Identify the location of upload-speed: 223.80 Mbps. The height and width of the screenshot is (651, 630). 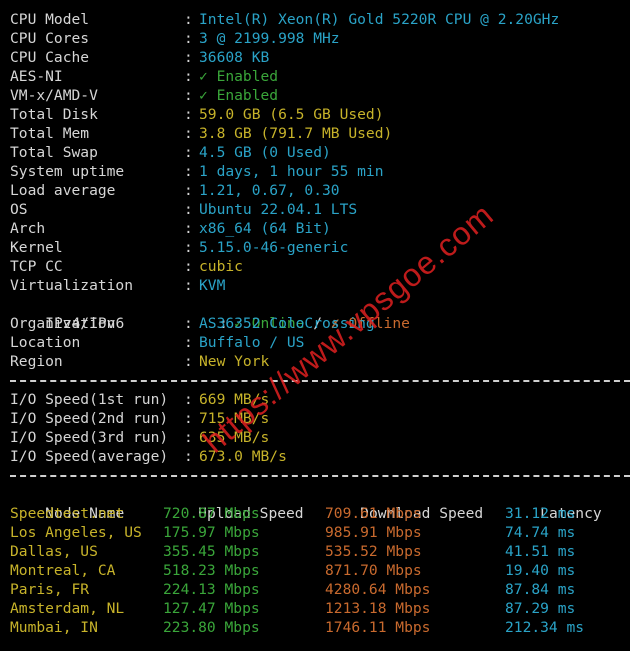
(211, 627).